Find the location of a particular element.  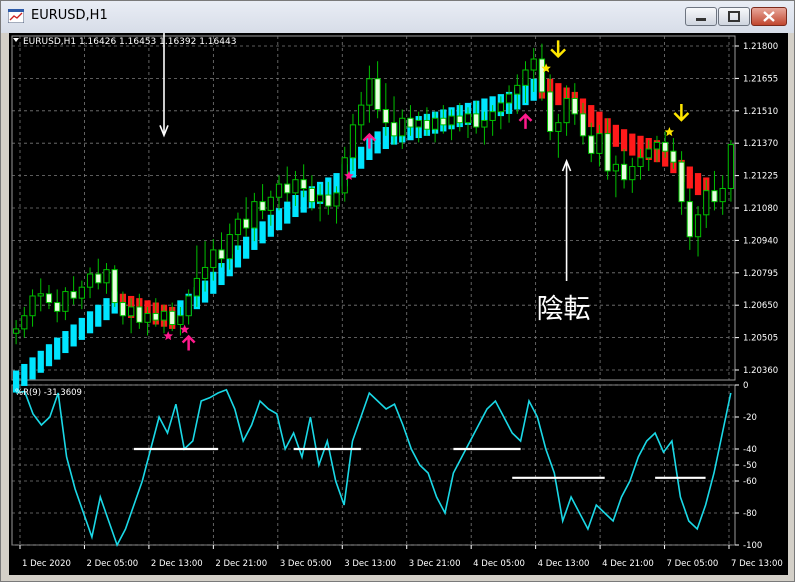

annotation-text: 陰転 is located at coordinates (564, 309).